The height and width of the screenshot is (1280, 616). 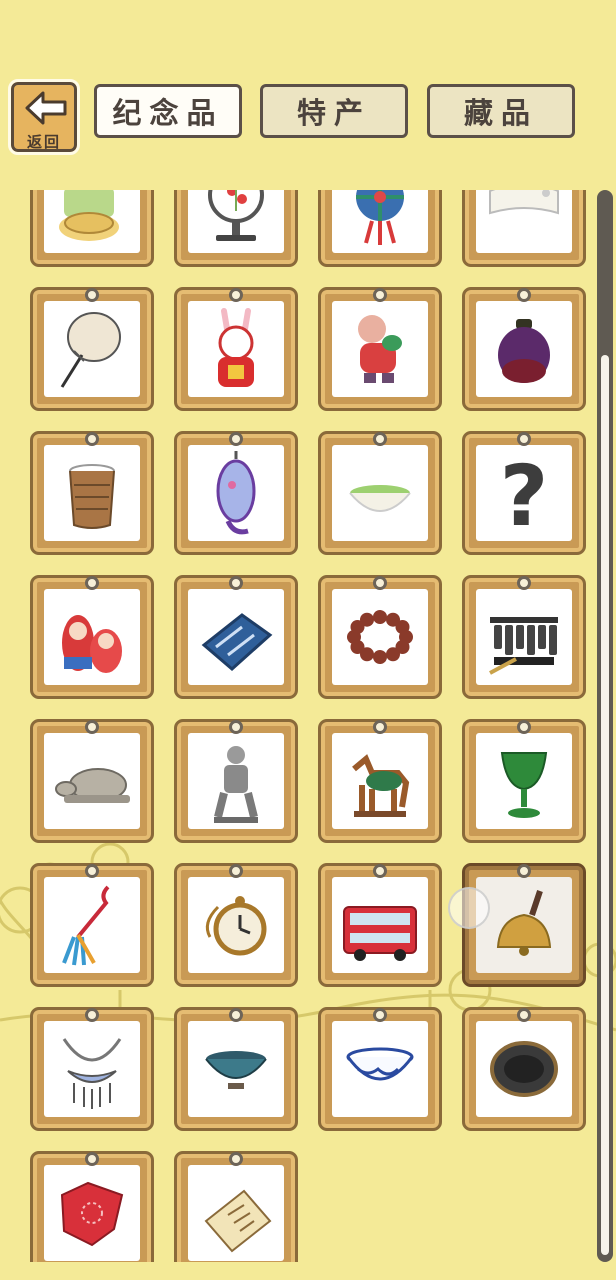 What do you see at coordinates (46, 108) in the screenshot?
I see `back-arrow-icon` at bounding box center [46, 108].